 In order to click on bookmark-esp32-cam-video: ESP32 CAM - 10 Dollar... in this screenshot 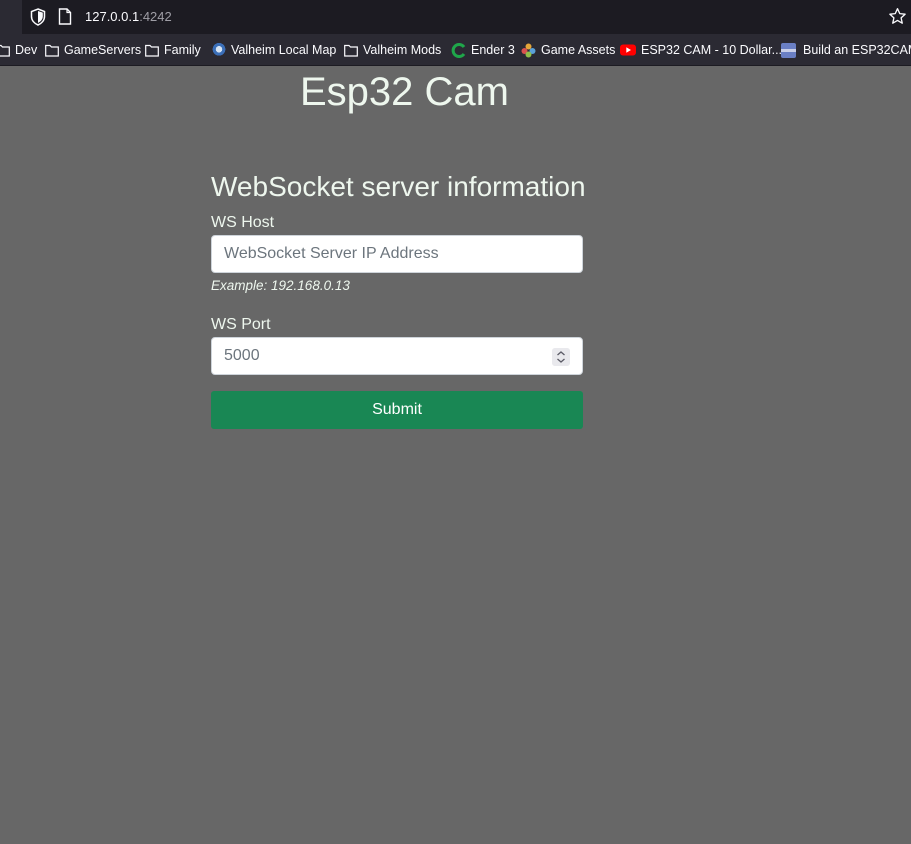, I will do `click(701, 50)`.